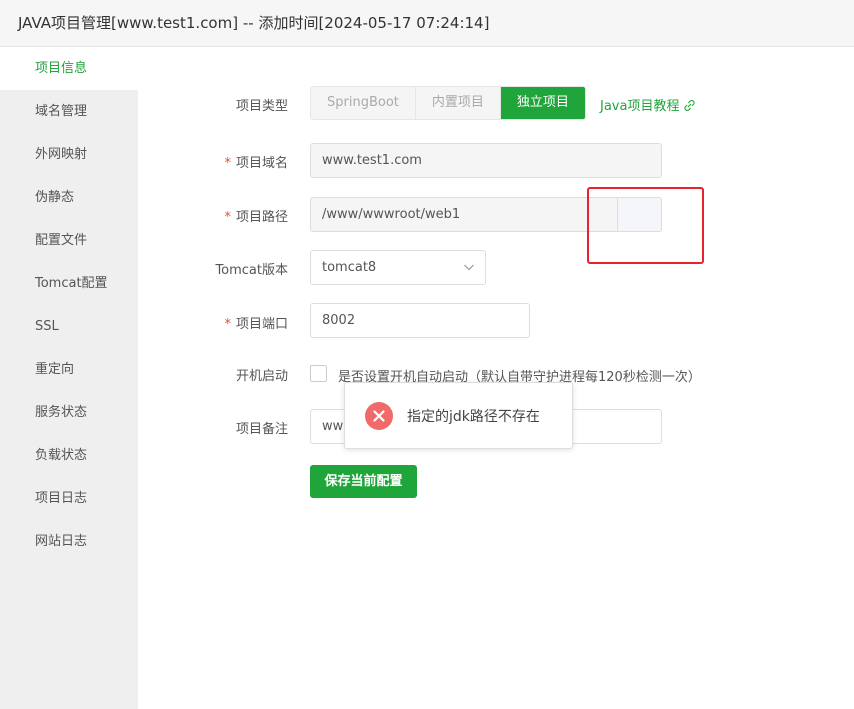 The width and height of the screenshot is (854, 709). What do you see at coordinates (69, 154) in the screenshot?
I see `sidebar-item-external-mapping: 外网映射` at bounding box center [69, 154].